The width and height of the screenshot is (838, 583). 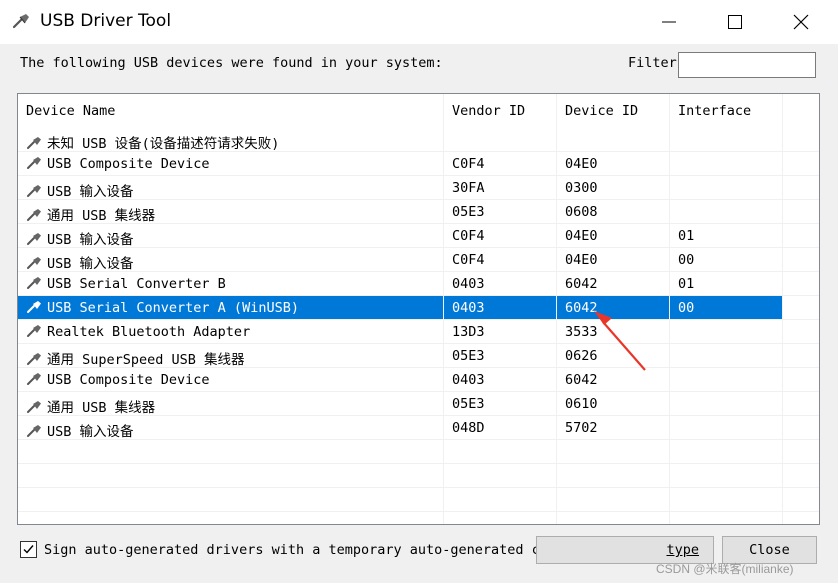 What do you see at coordinates (581, 188) in the screenshot?
I see `cell-text: 0300` at bounding box center [581, 188].